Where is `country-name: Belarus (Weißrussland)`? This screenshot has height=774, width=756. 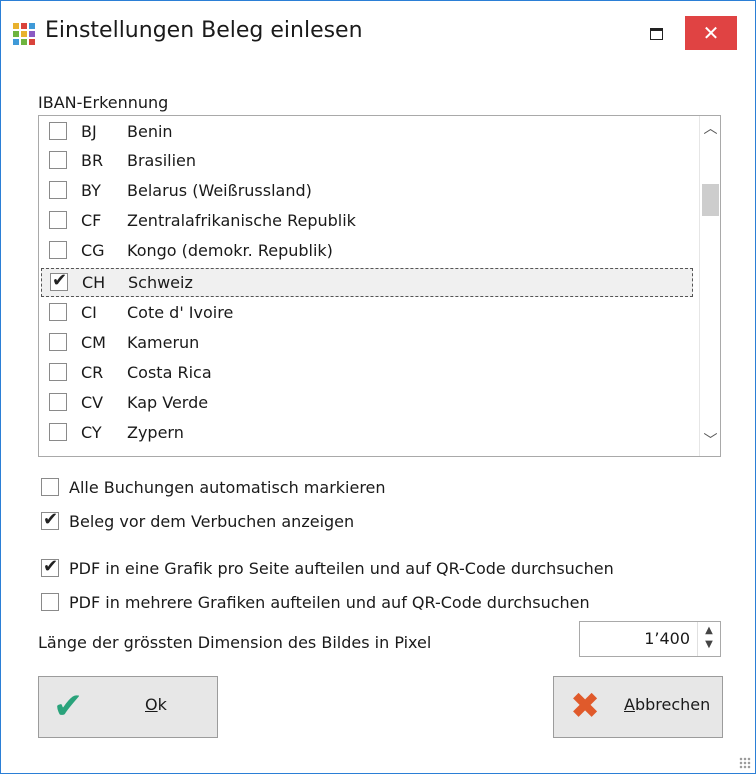 country-name: Belarus (Weißrussland) is located at coordinates (219, 190).